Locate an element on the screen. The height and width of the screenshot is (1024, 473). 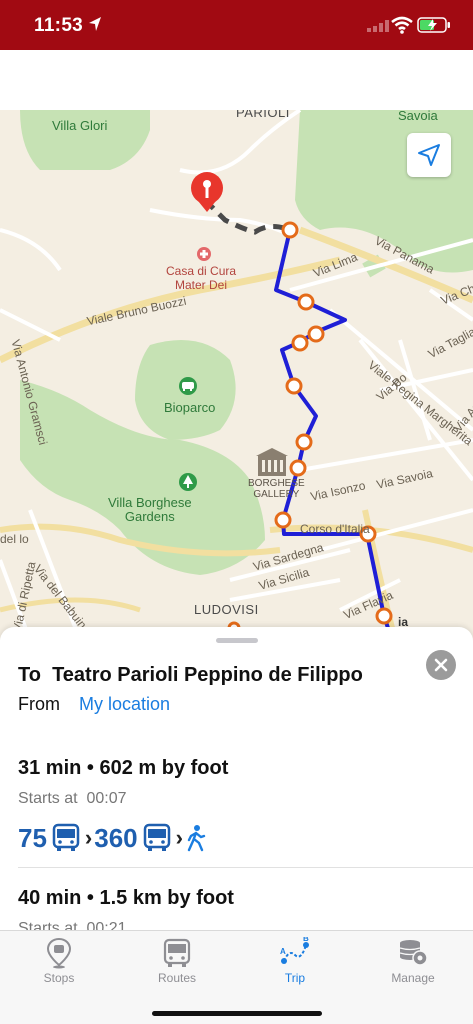
sheet-grabber is located at coordinates (237, 640).